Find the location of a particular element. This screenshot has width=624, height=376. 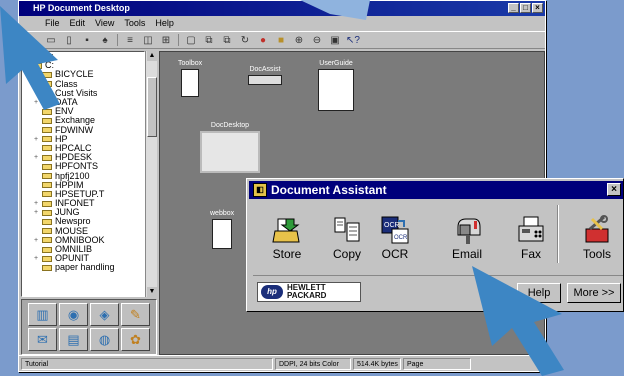

zoom-in-icon: ⊕ is located at coordinates (299, 40).